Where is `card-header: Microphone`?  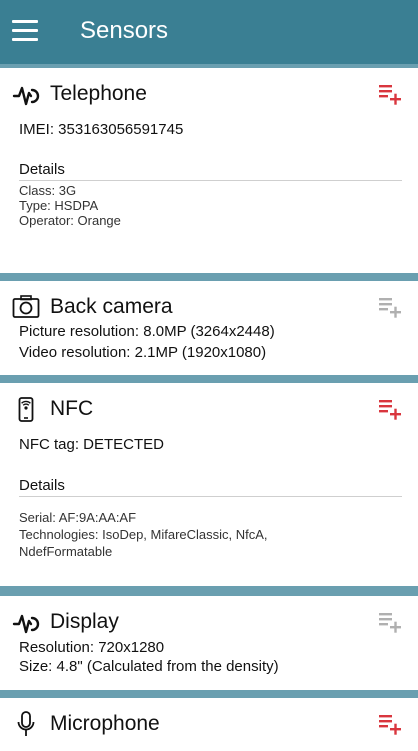
card-header: Microphone is located at coordinates (209, 723).